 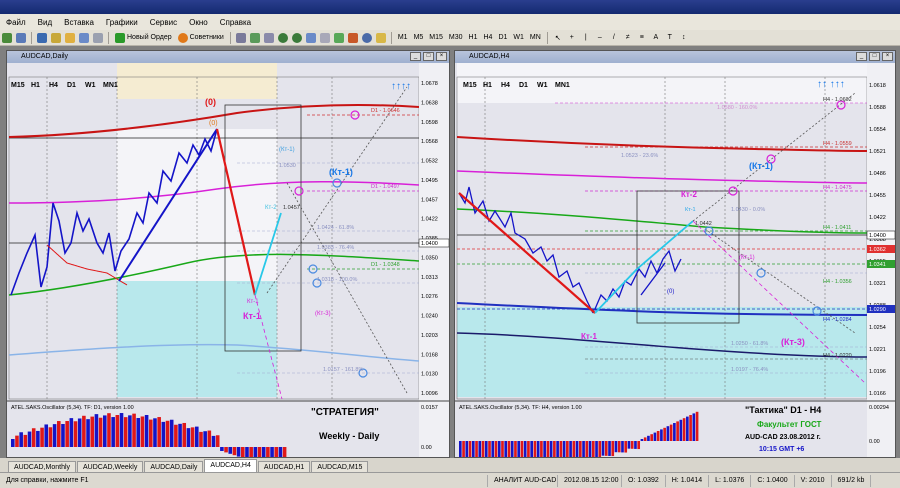 What do you see at coordinates (403, 37) in the screenshot?
I see `timeframe-m1: M1` at bounding box center [403, 37].